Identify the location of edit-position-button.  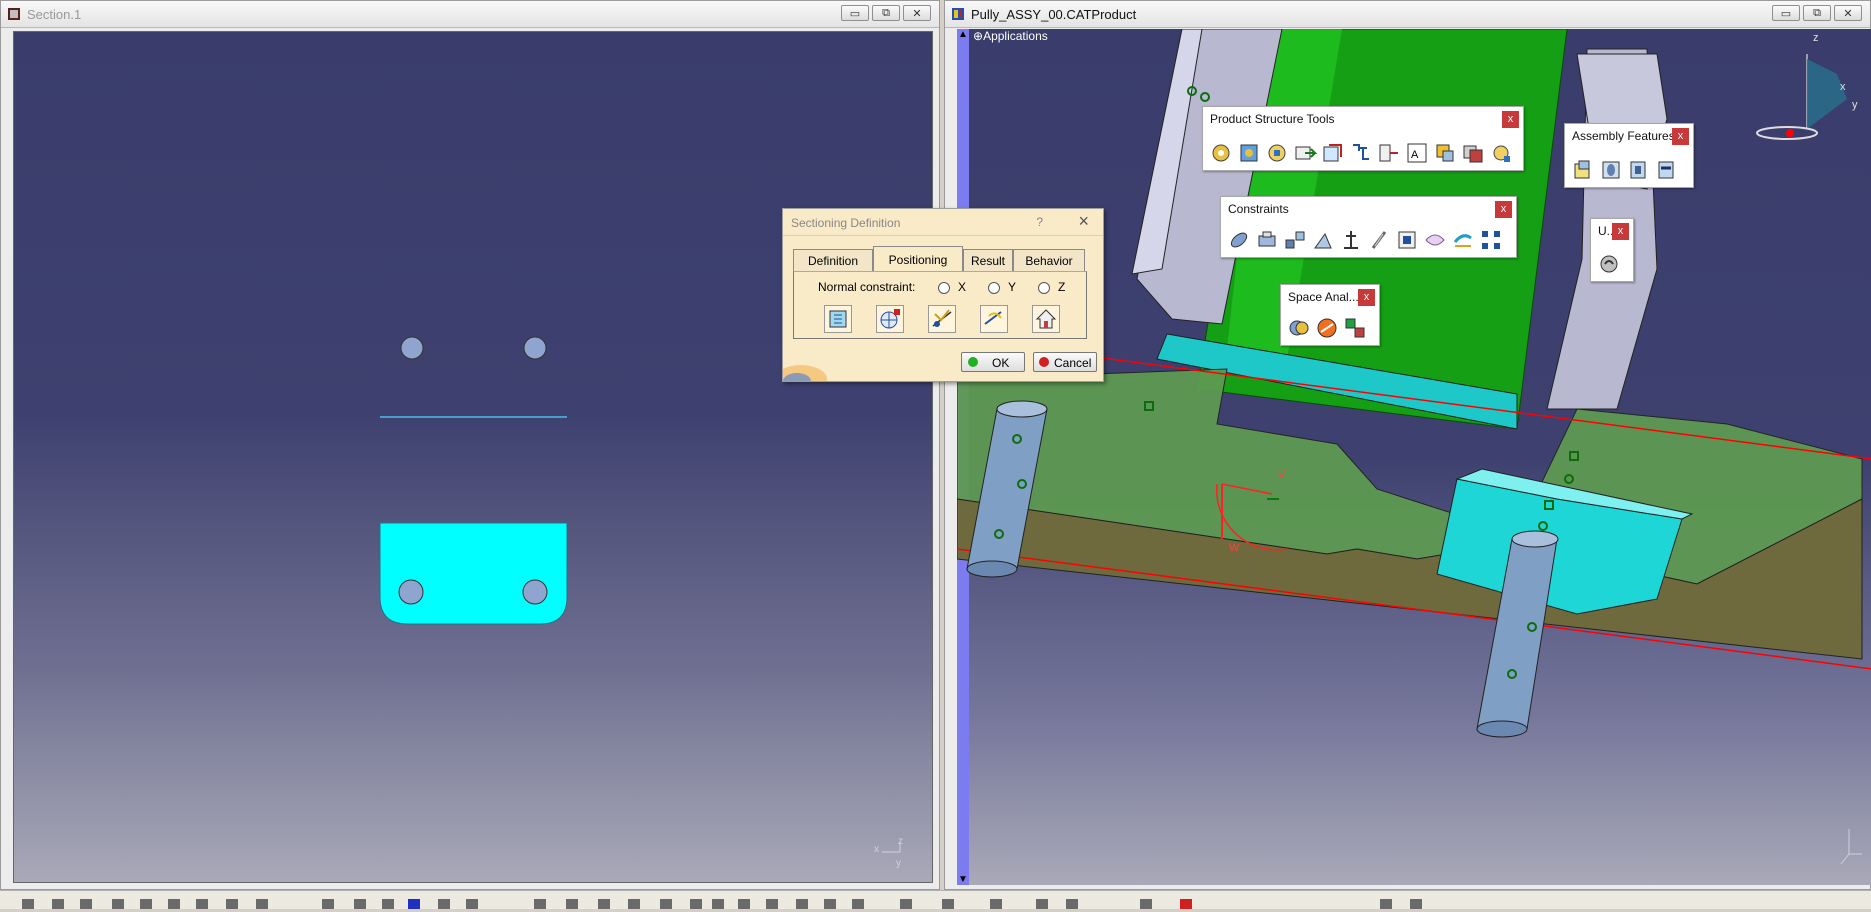
(890, 319).